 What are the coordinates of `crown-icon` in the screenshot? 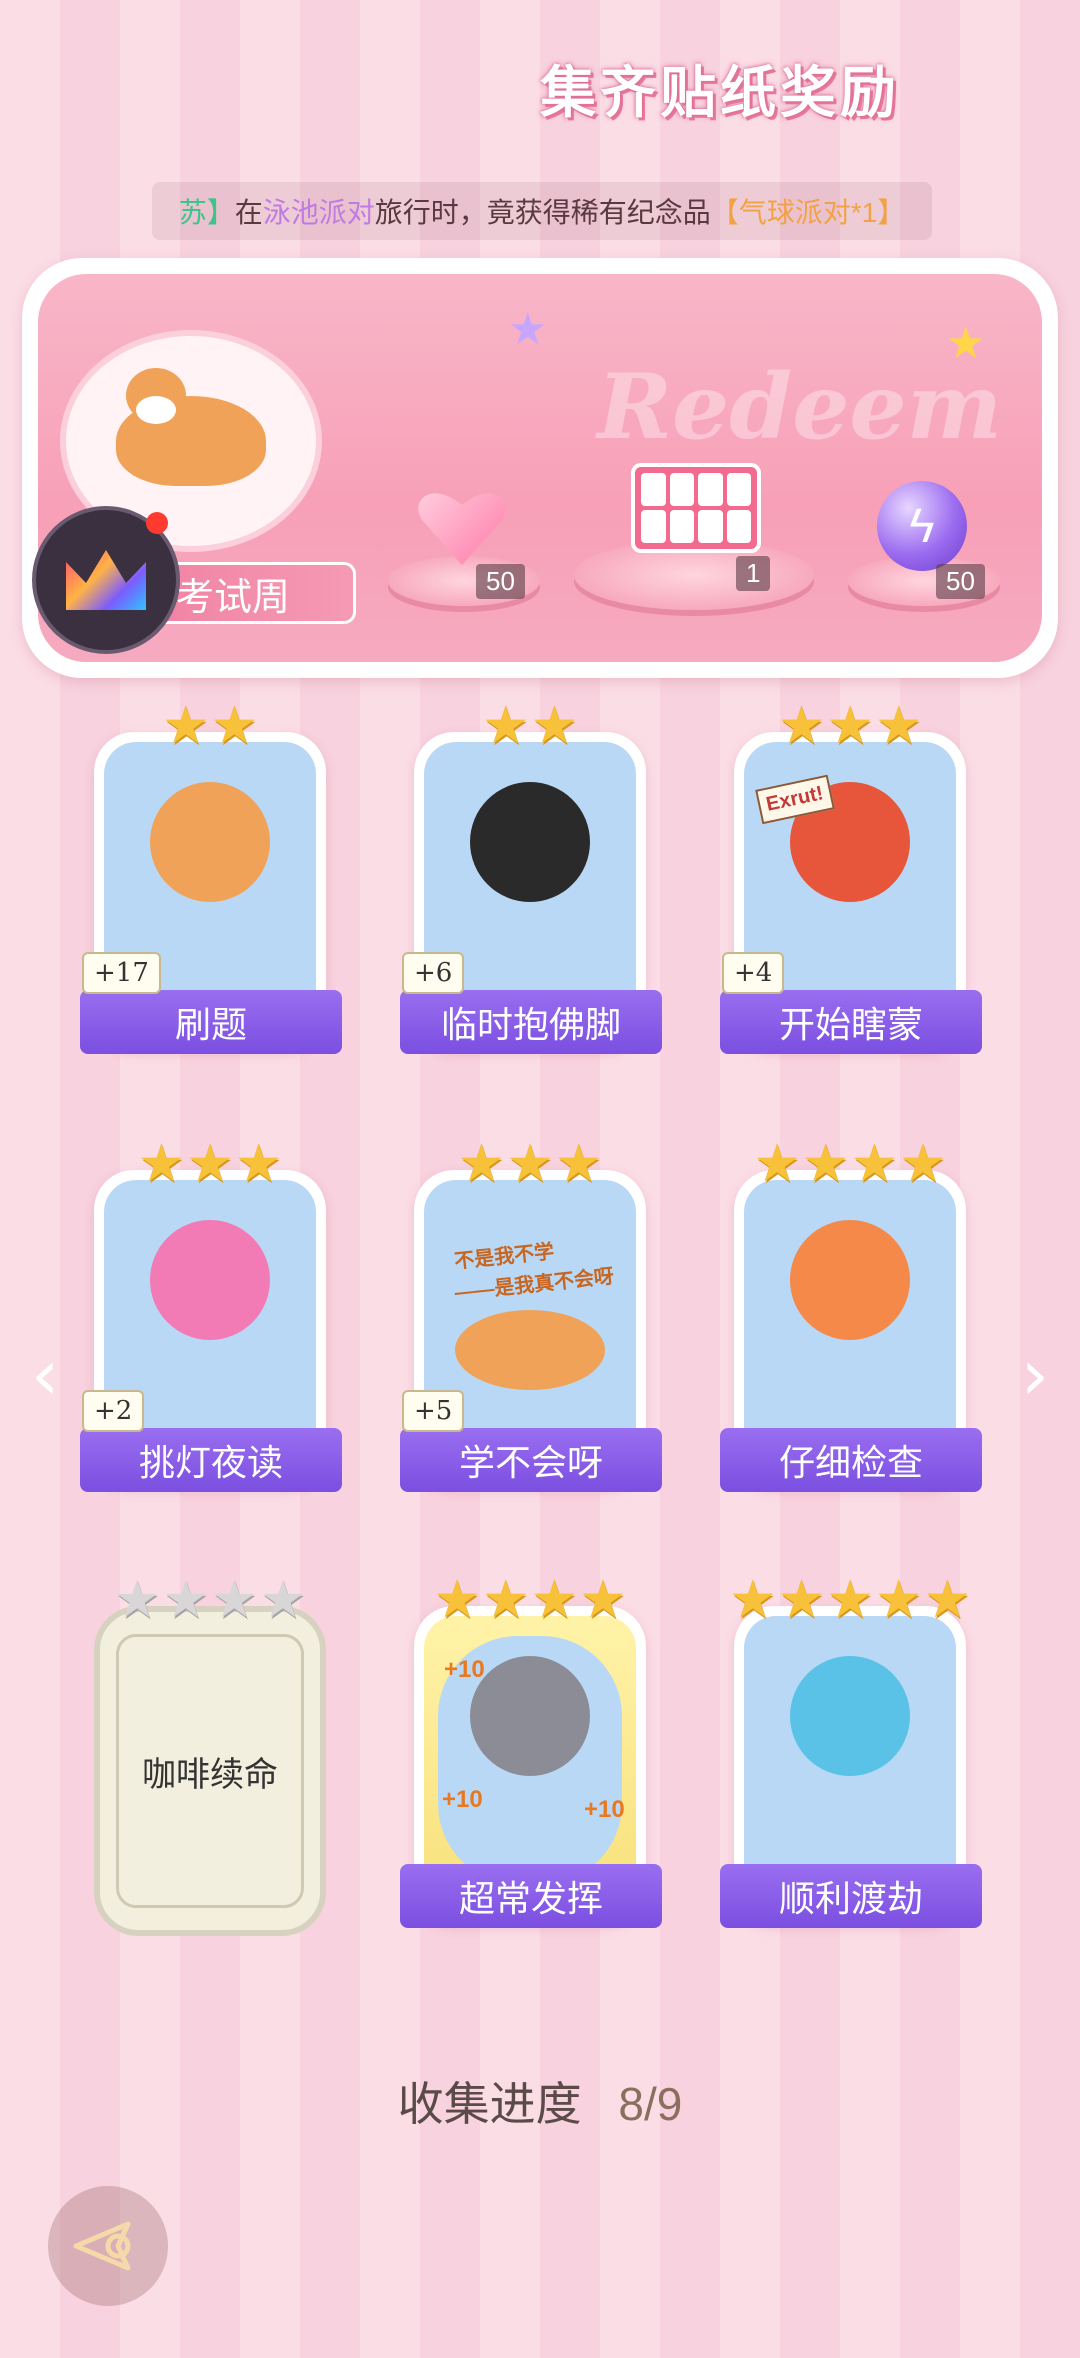 It's located at (106, 580).